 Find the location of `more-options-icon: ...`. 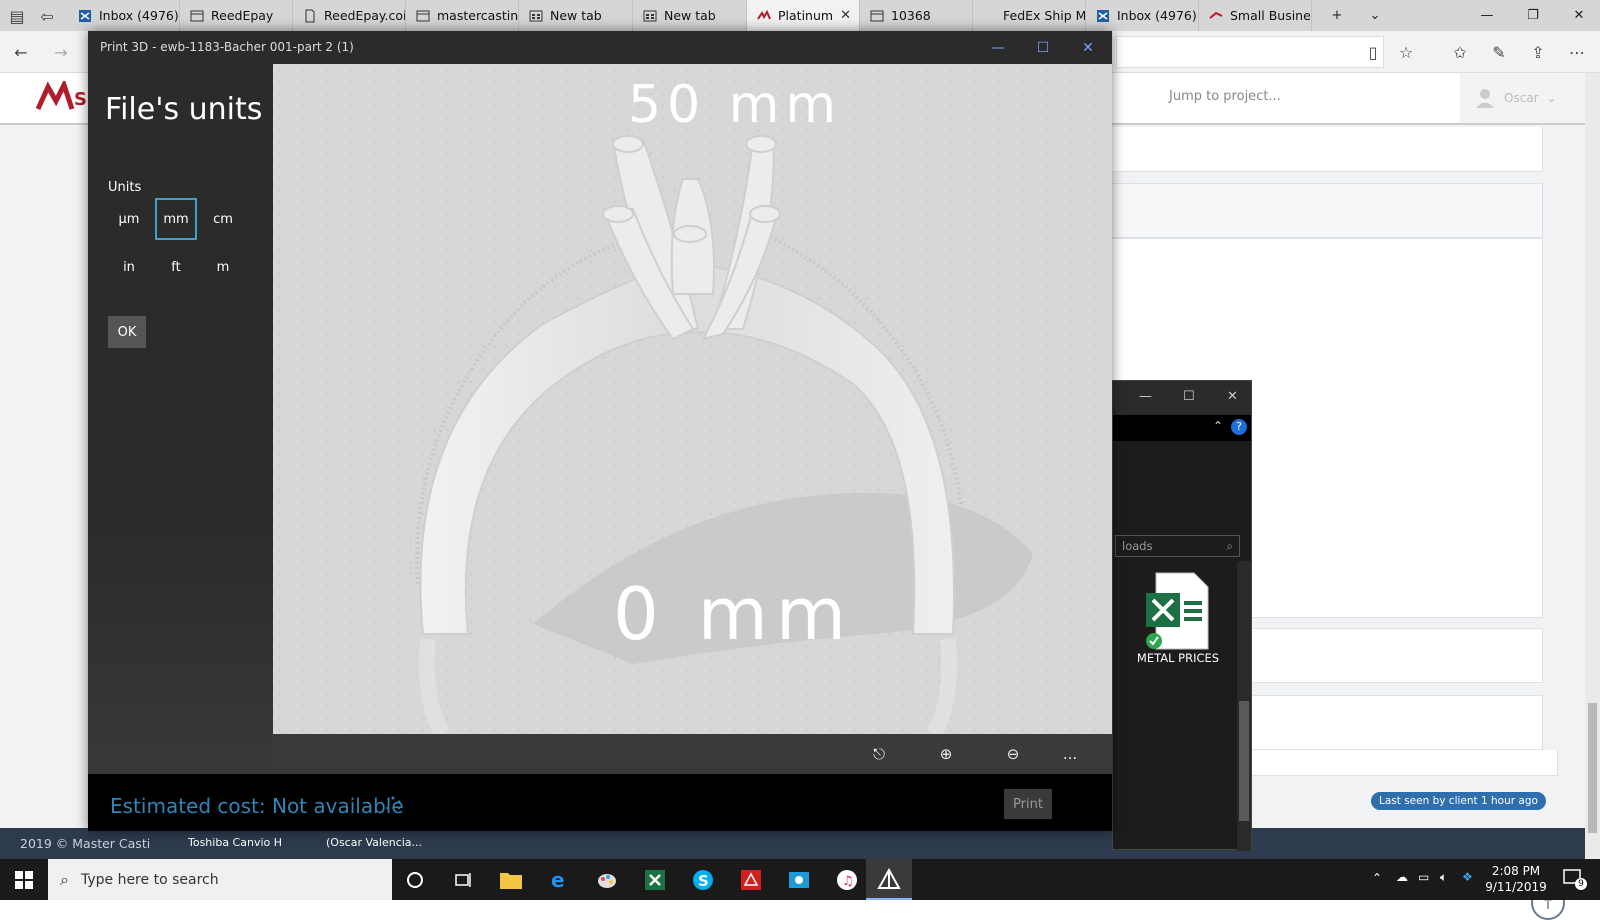

more-options-icon: ... is located at coordinates (1070, 754).